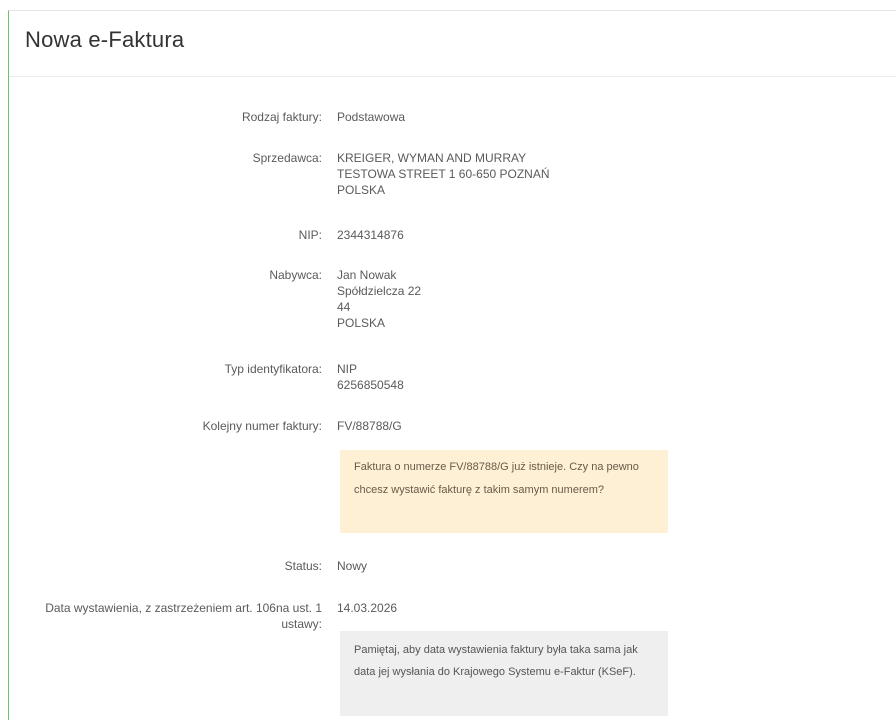 The width and height of the screenshot is (896, 720). I want to click on buyer-line: Jan Nowak, so click(367, 275).